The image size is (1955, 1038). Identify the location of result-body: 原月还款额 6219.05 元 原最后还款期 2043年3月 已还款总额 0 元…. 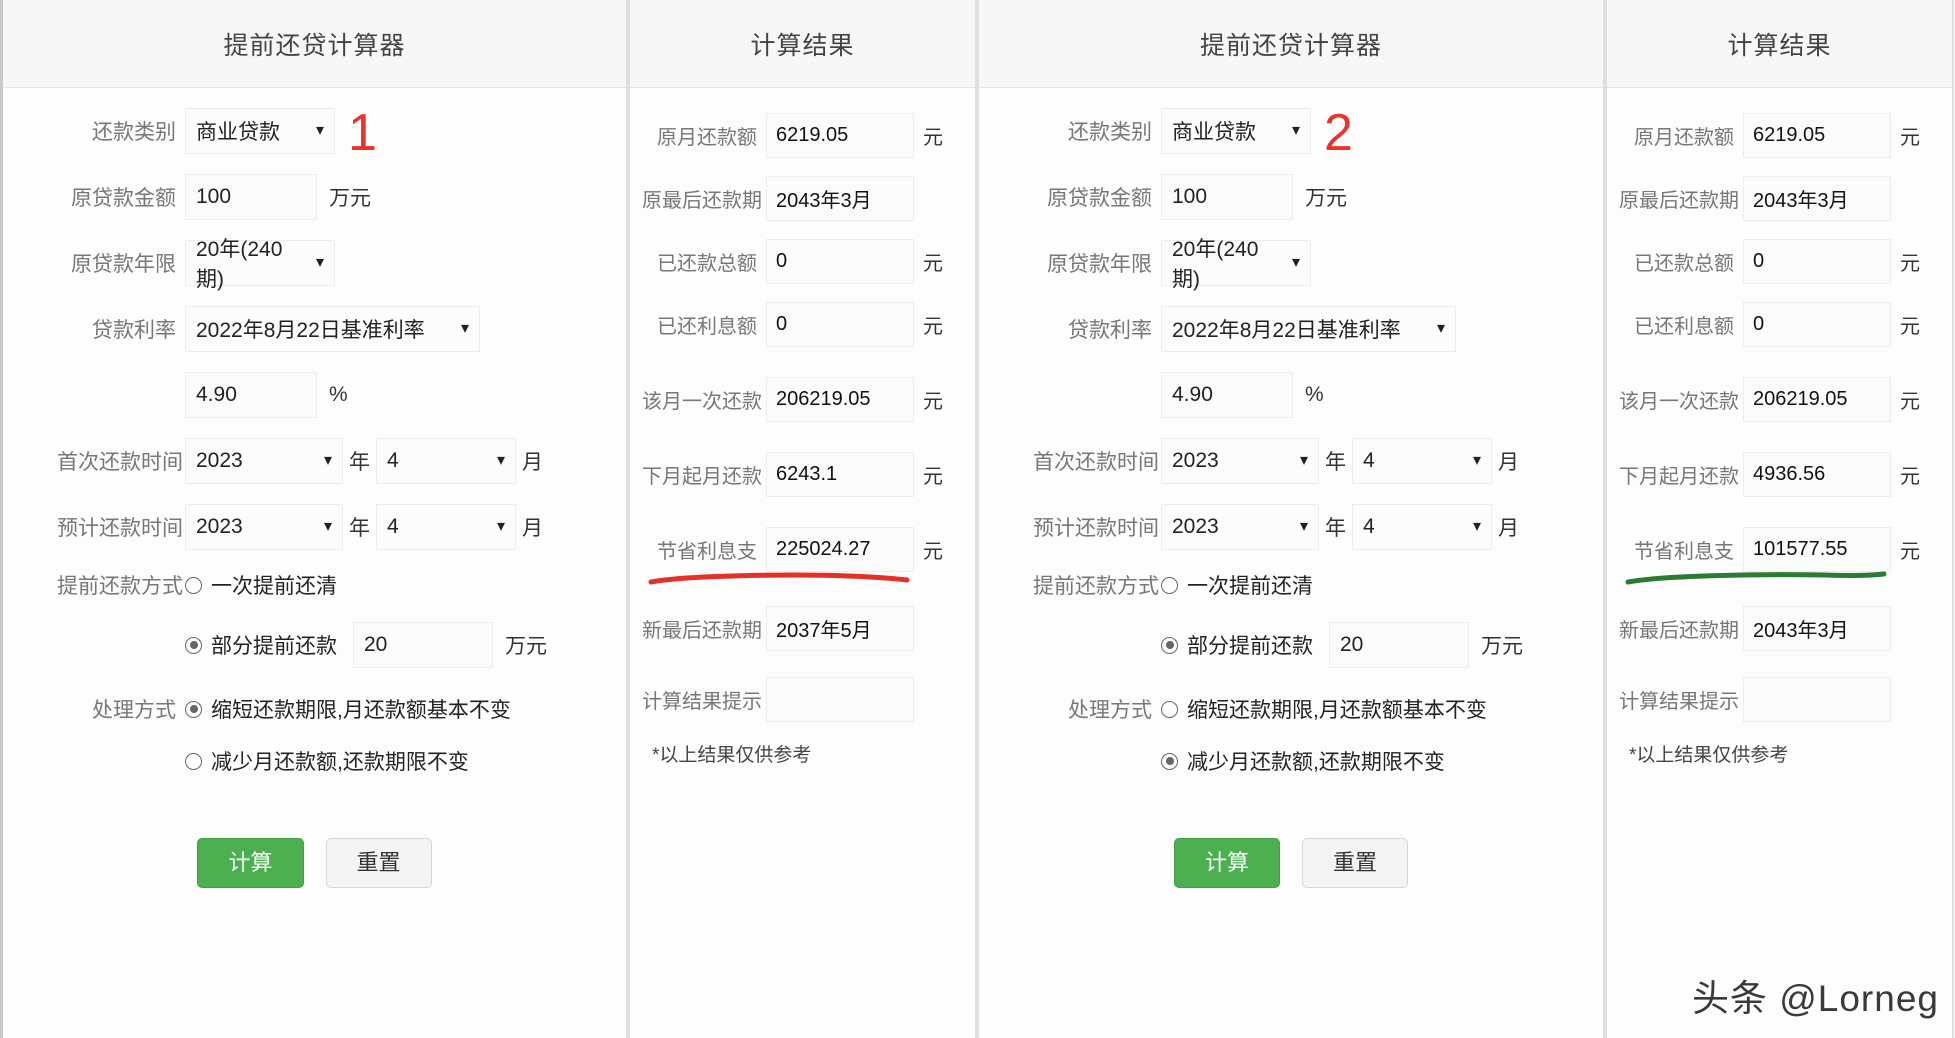
(1779, 427).